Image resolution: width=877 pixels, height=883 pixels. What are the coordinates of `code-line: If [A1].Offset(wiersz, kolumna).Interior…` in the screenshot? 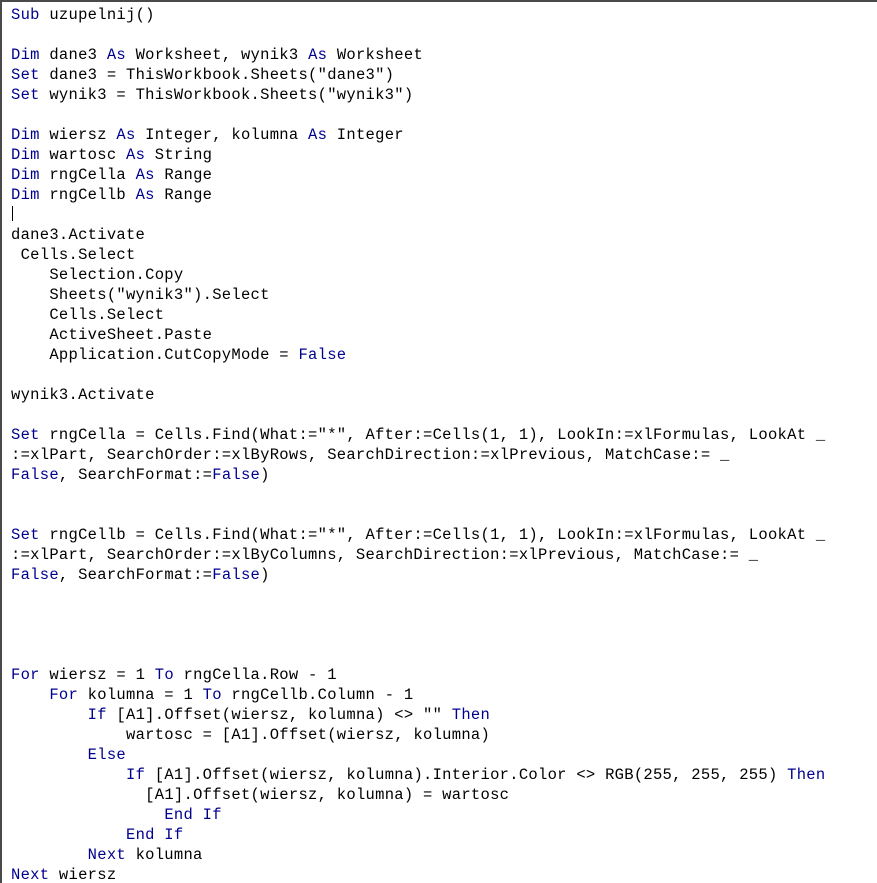 It's located at (444, 775).